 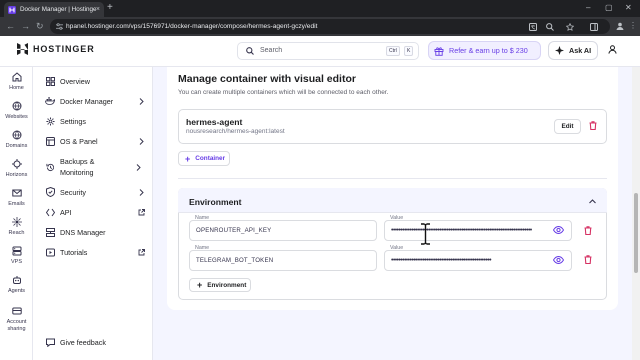 What do you see at coordinates (66, 212) in the screenshot?
I see `sidebar-item-label: API` at bounding box center [66, 212].